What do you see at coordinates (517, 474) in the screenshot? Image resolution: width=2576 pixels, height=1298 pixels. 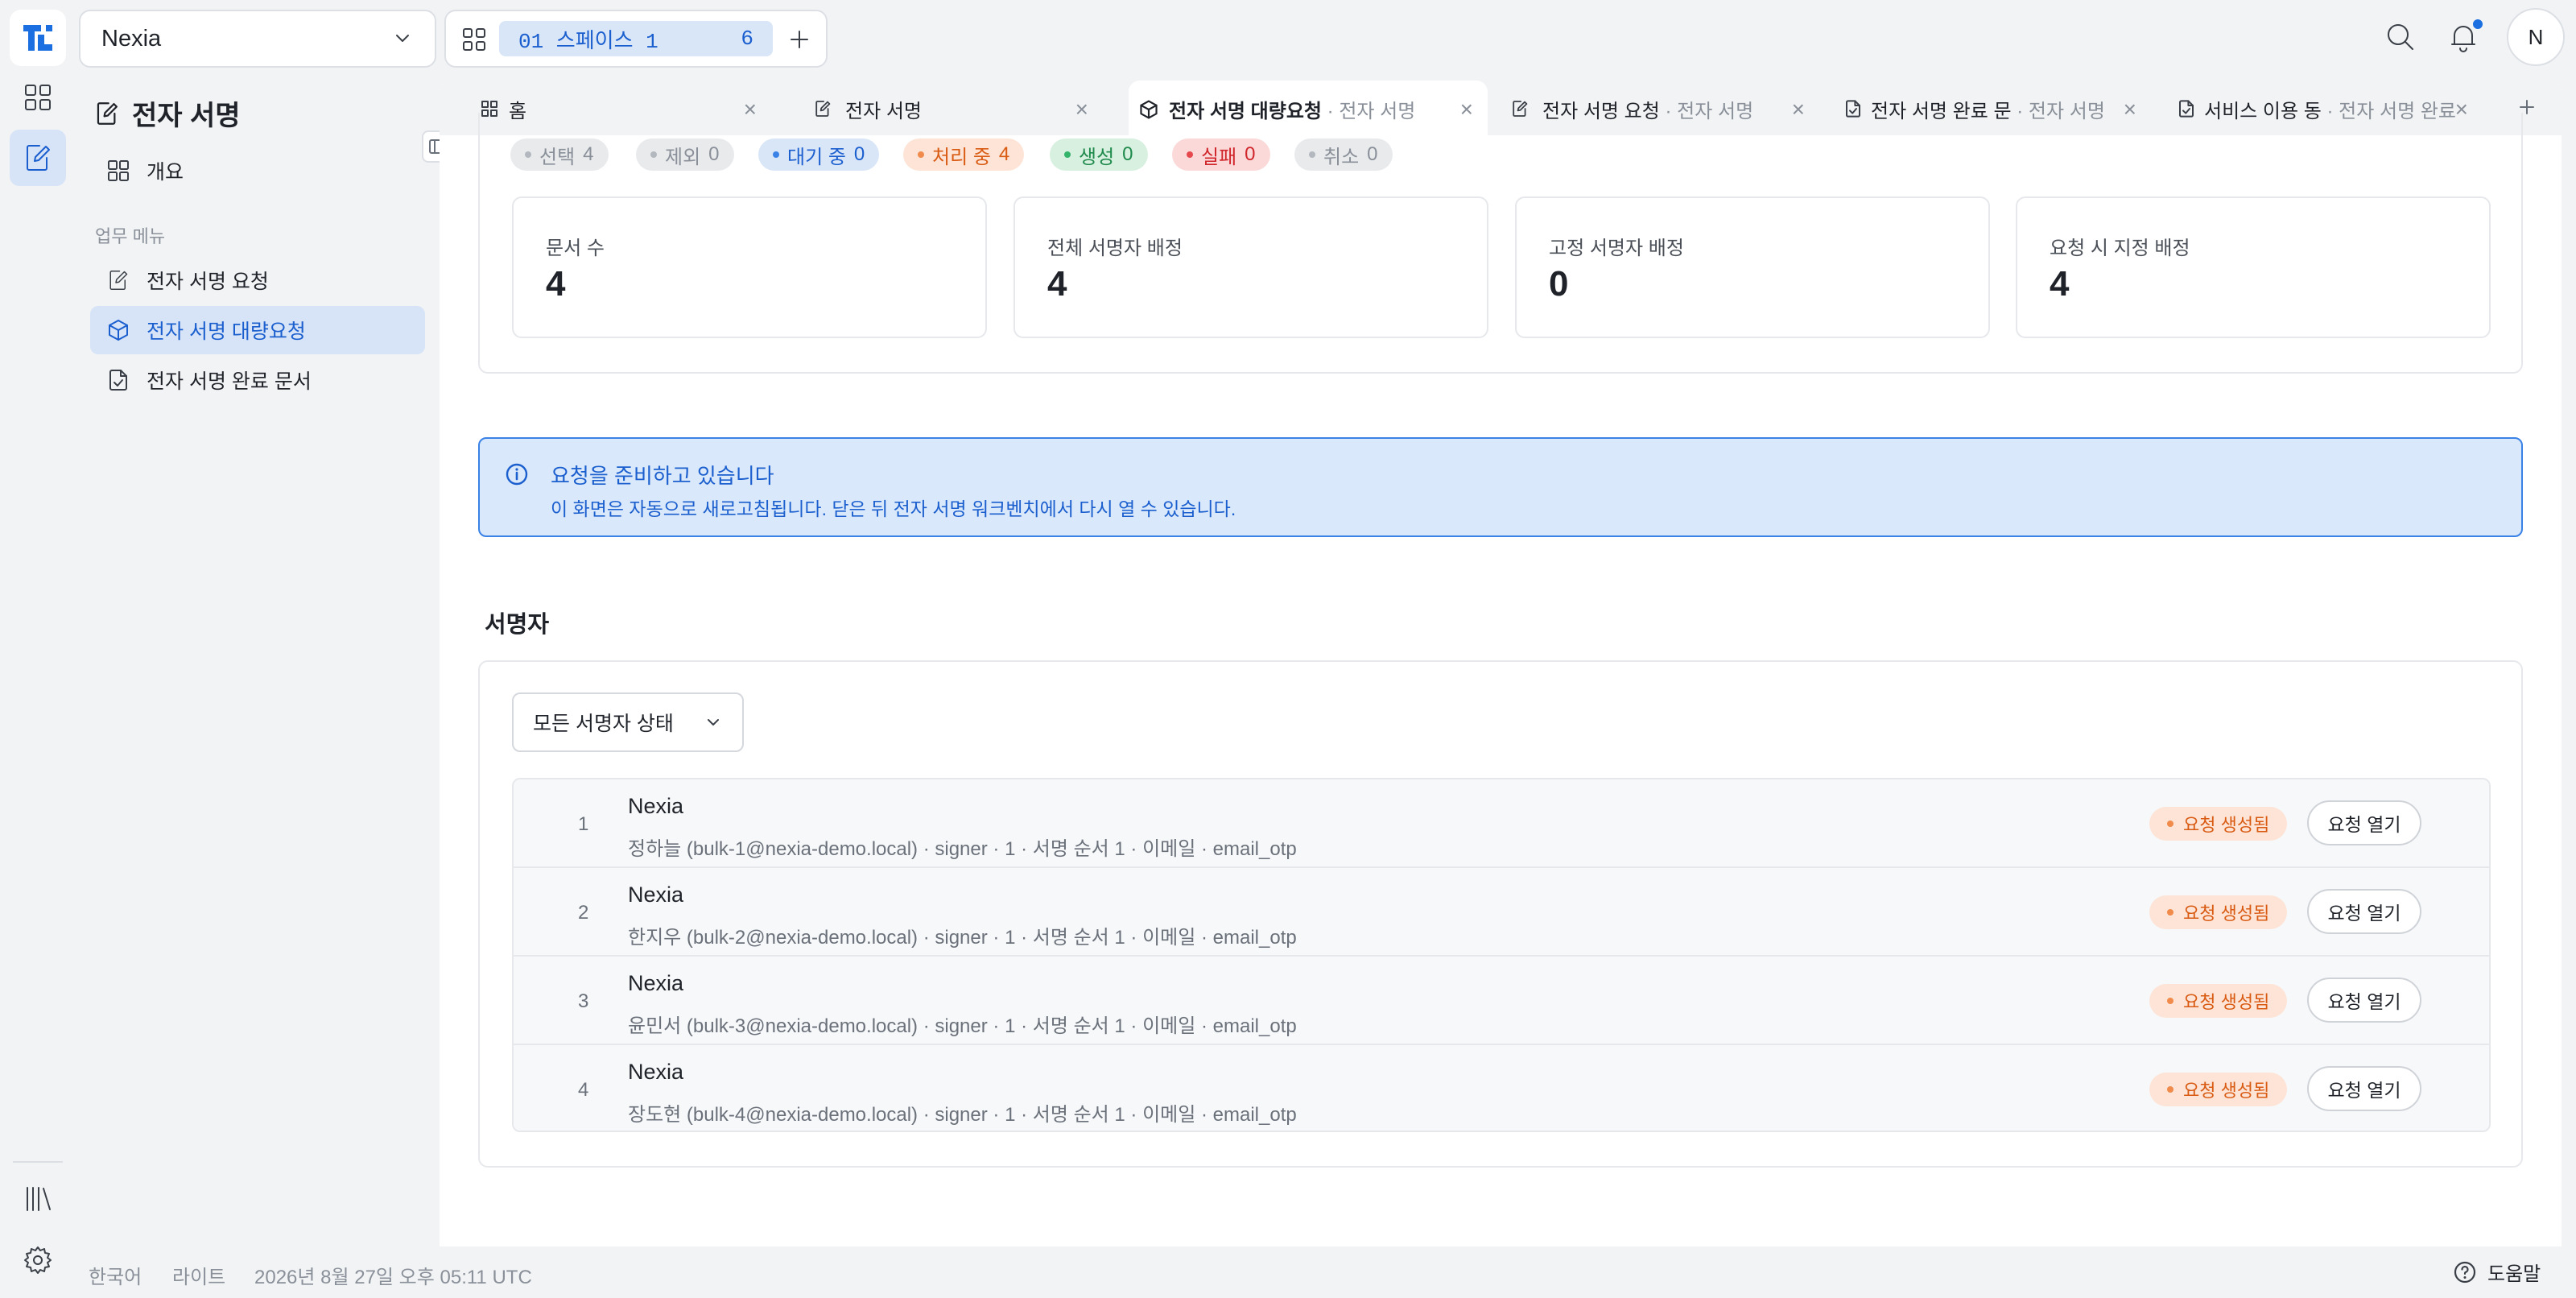 I see `info-icon` at bounding box center [517, 474].